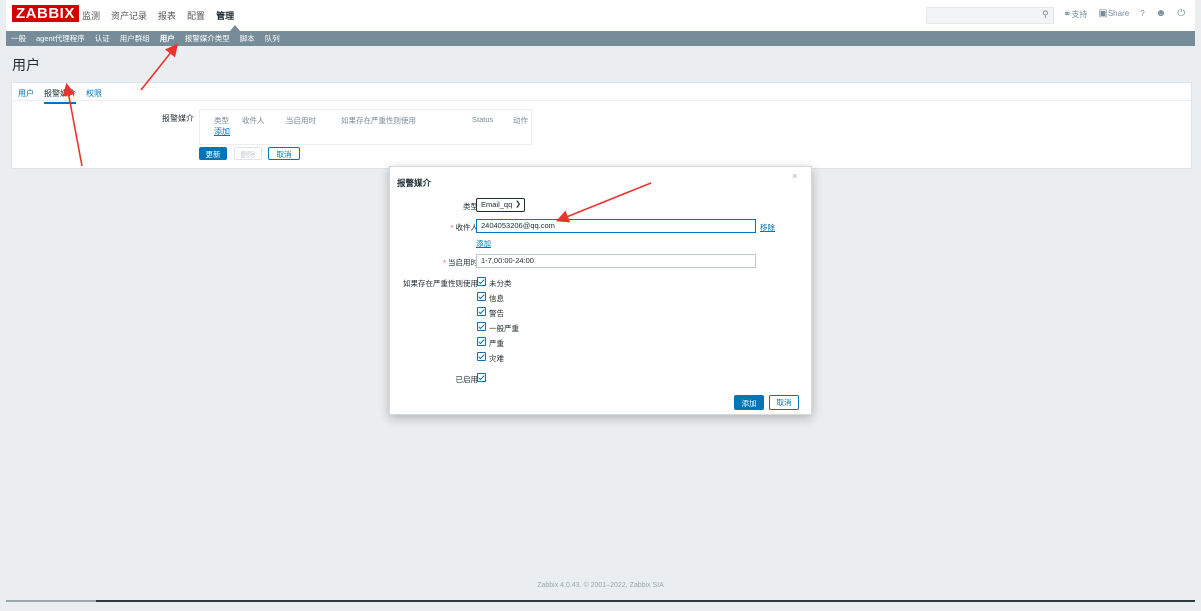 This screenshot has width=1201, height=611. What do you see at coordinates (483, 119) in the screenshot?
I see `col-status: Status` at bounding box center [483, 119].